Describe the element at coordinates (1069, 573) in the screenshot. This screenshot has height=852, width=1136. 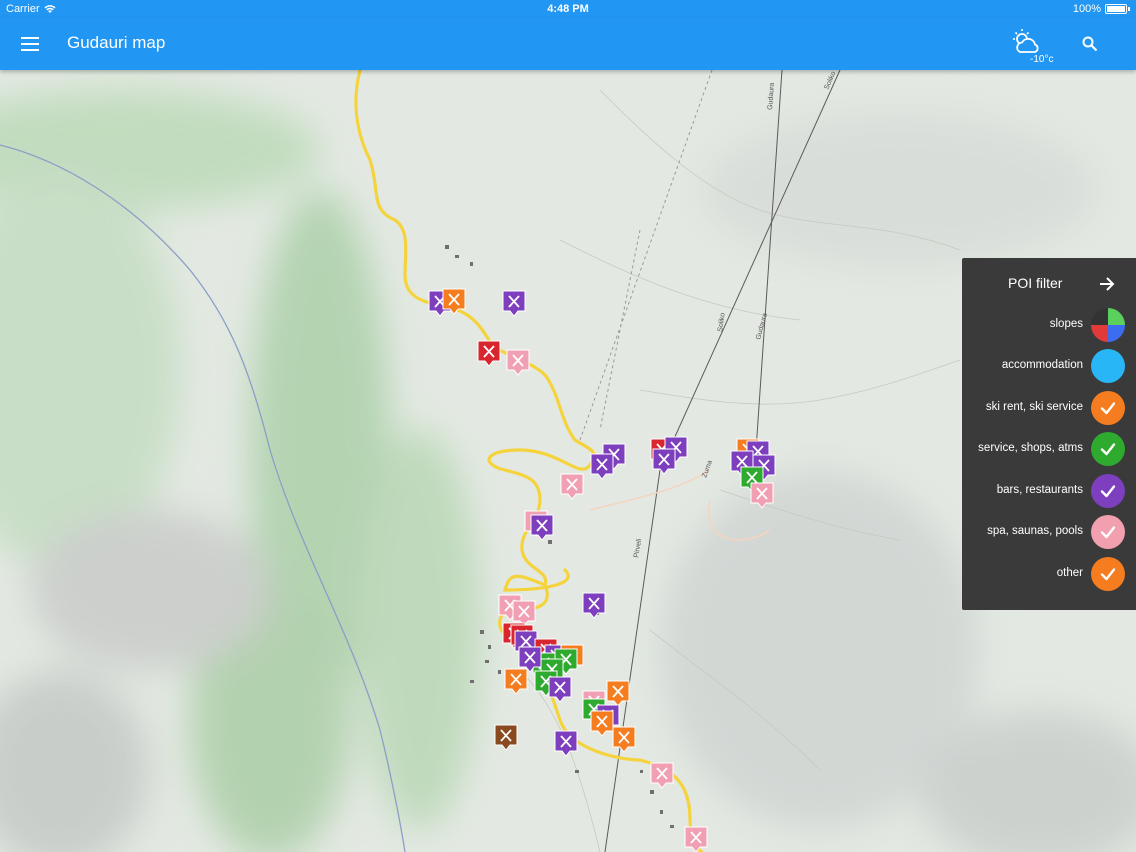
I see `poi-filter-label: other` at that location.